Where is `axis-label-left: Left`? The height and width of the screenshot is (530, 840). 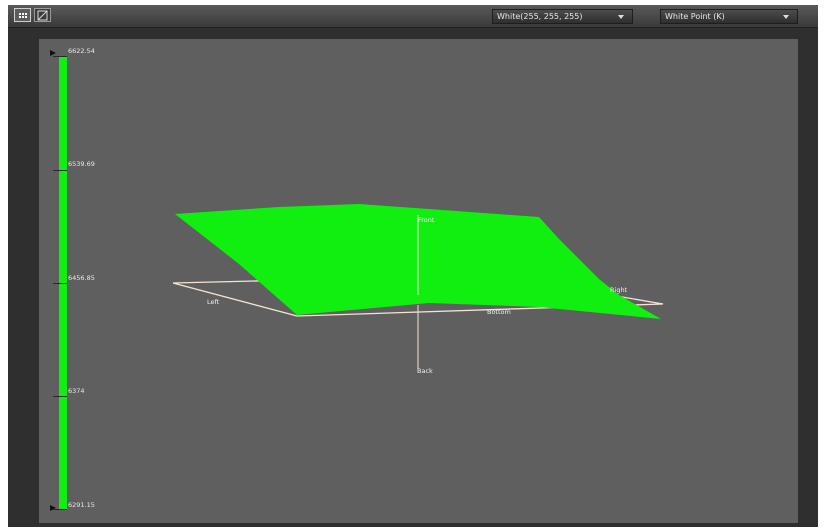
axis-label-left: Left is located at coordinates (213, 302).